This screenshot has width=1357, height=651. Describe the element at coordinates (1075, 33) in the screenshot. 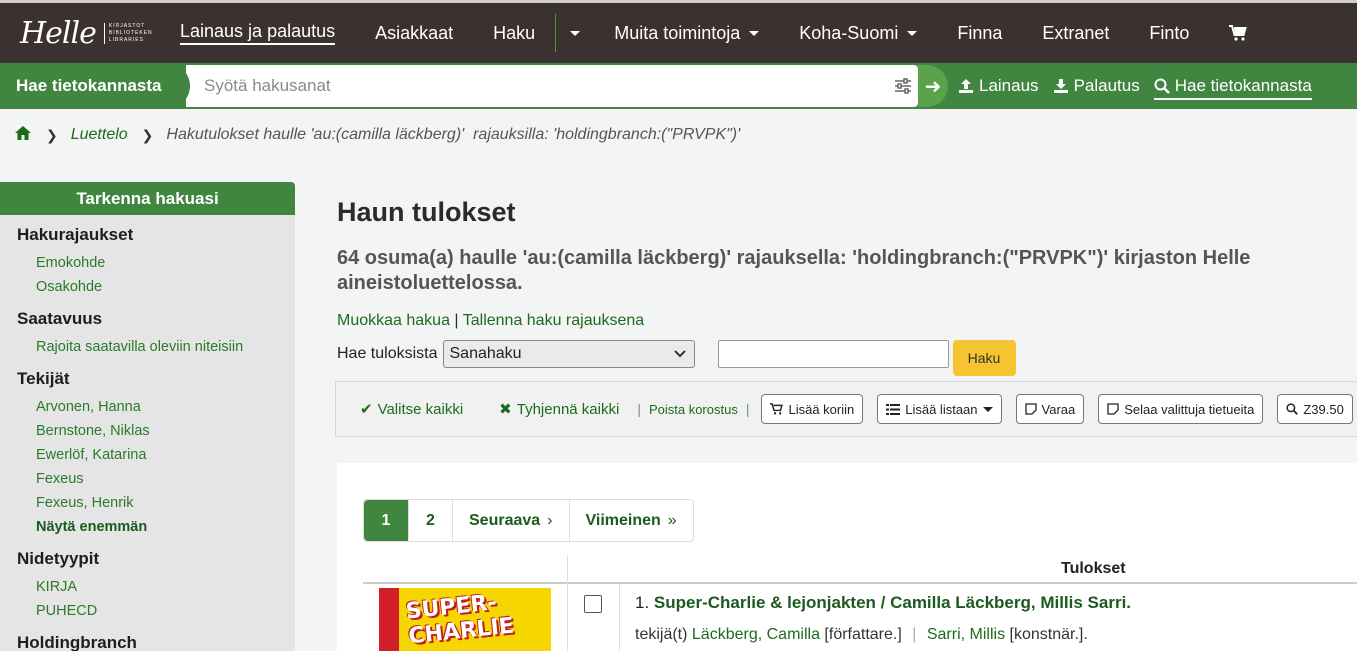

I see `nav-extranet: Extranet` at that location.